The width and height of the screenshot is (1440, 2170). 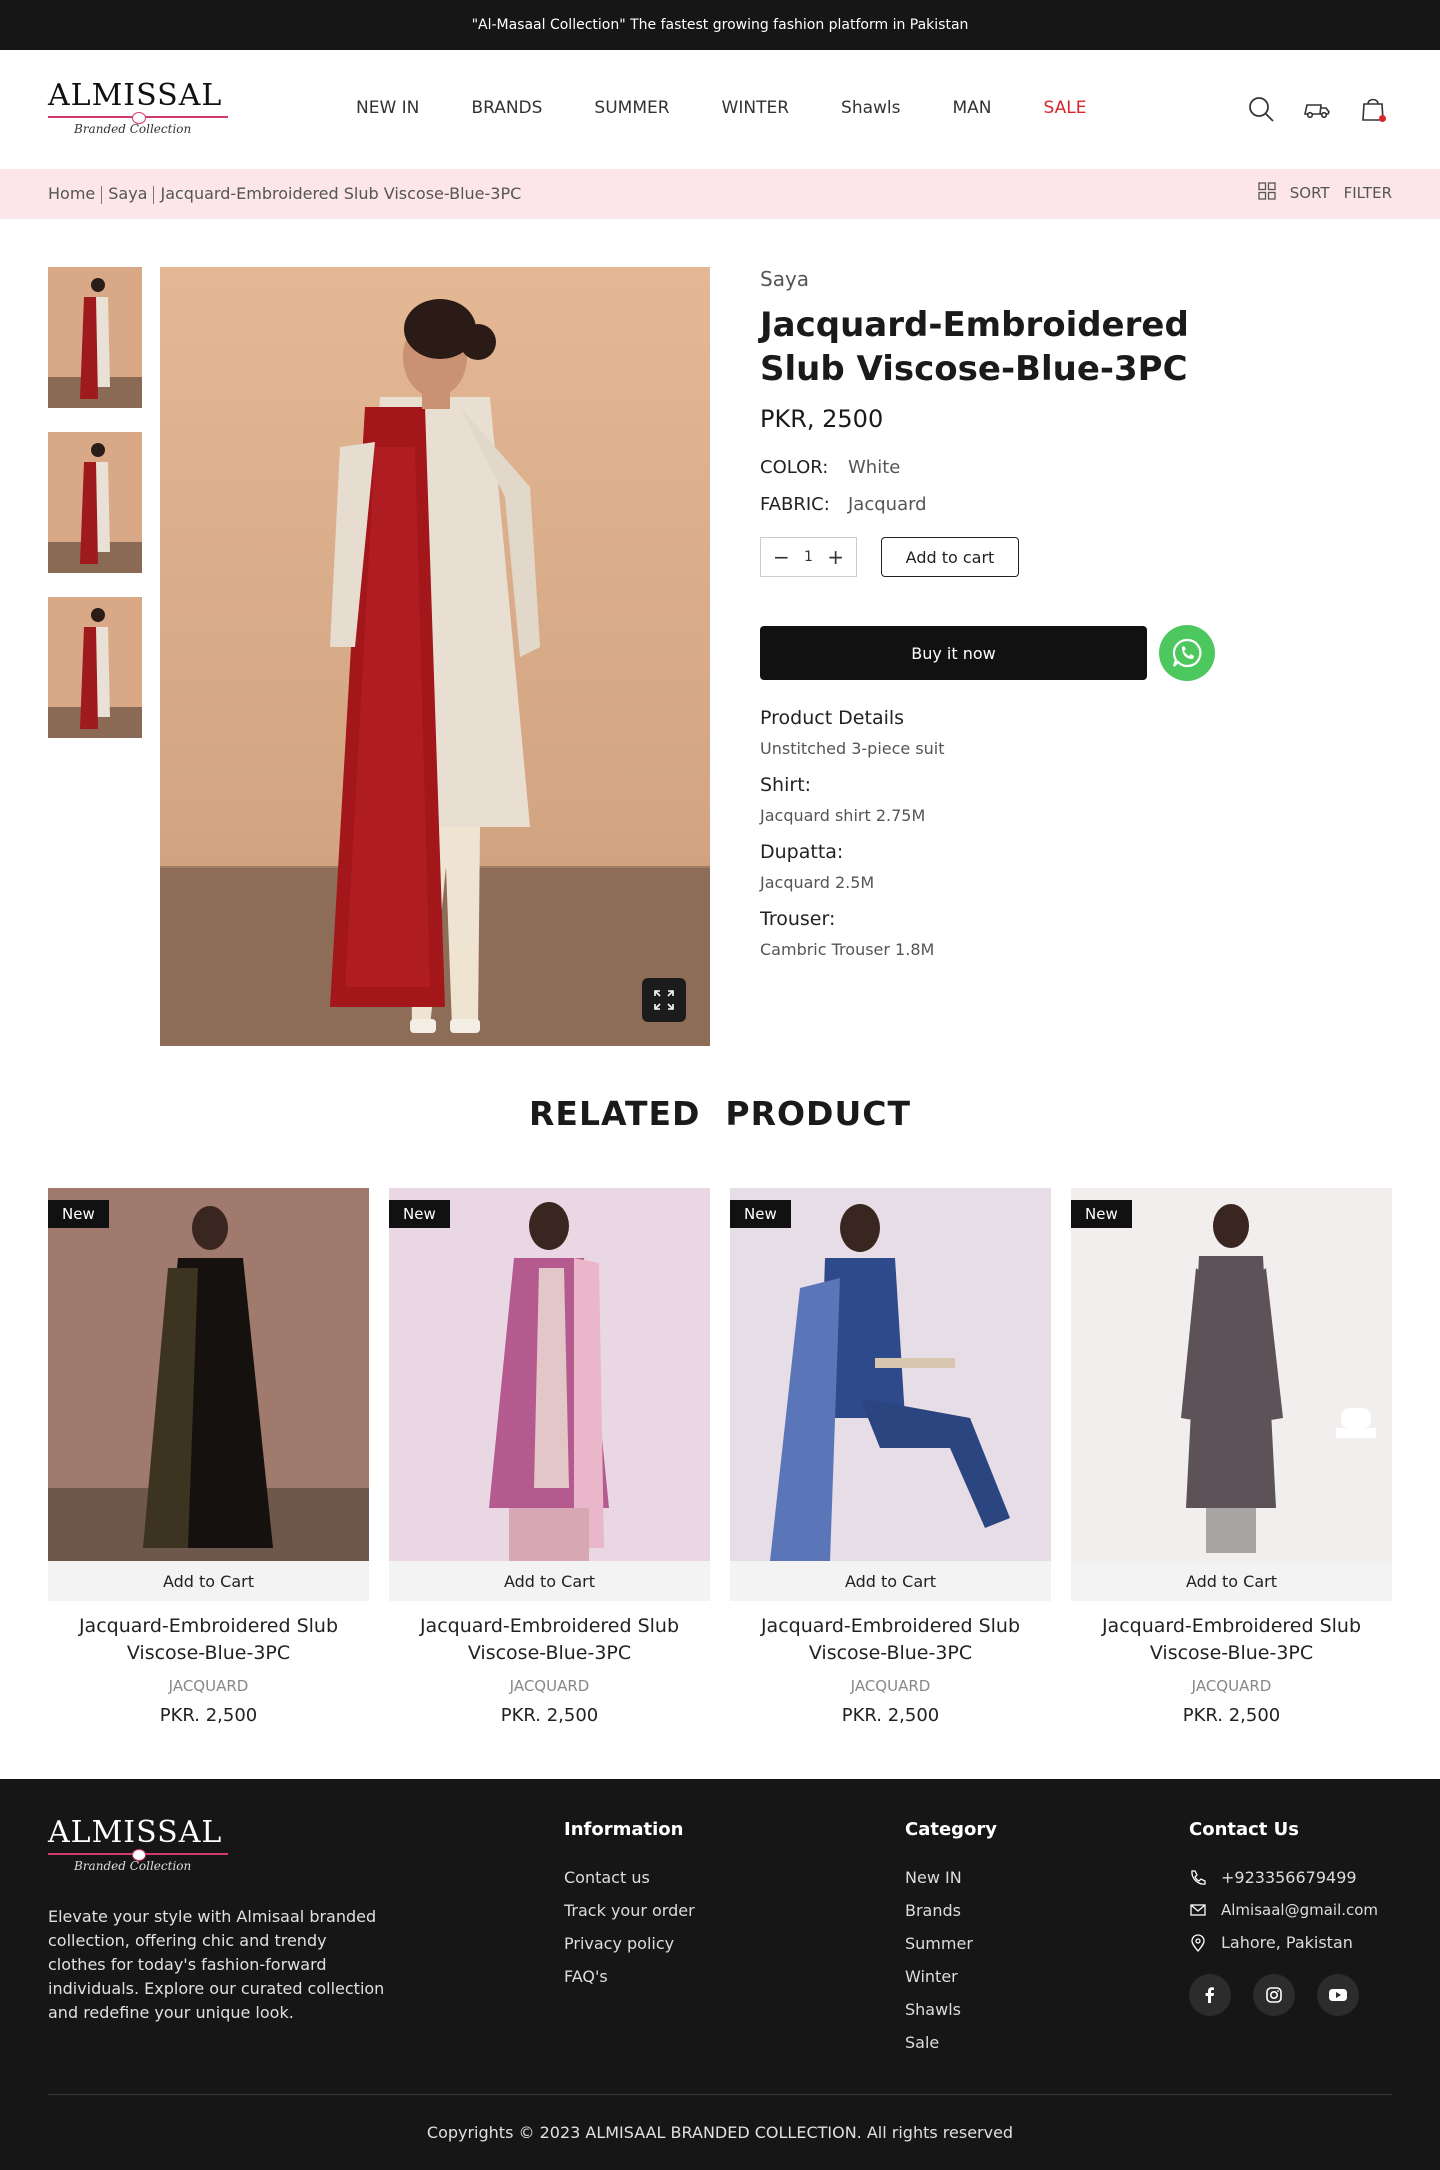 What do you see at coordinates (1267, 193) in the screenshot?
I see `grid-view-icon` at bounding box center [1267, 193].